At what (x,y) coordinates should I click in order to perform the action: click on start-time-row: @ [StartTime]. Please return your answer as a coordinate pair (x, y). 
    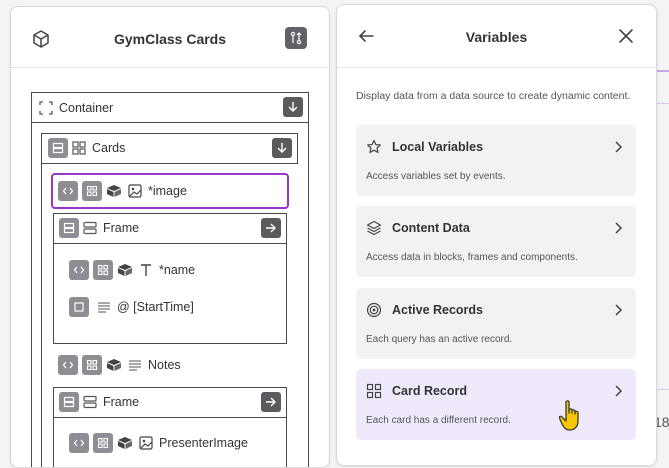
    Looking at the image, I should click on (131, 307).